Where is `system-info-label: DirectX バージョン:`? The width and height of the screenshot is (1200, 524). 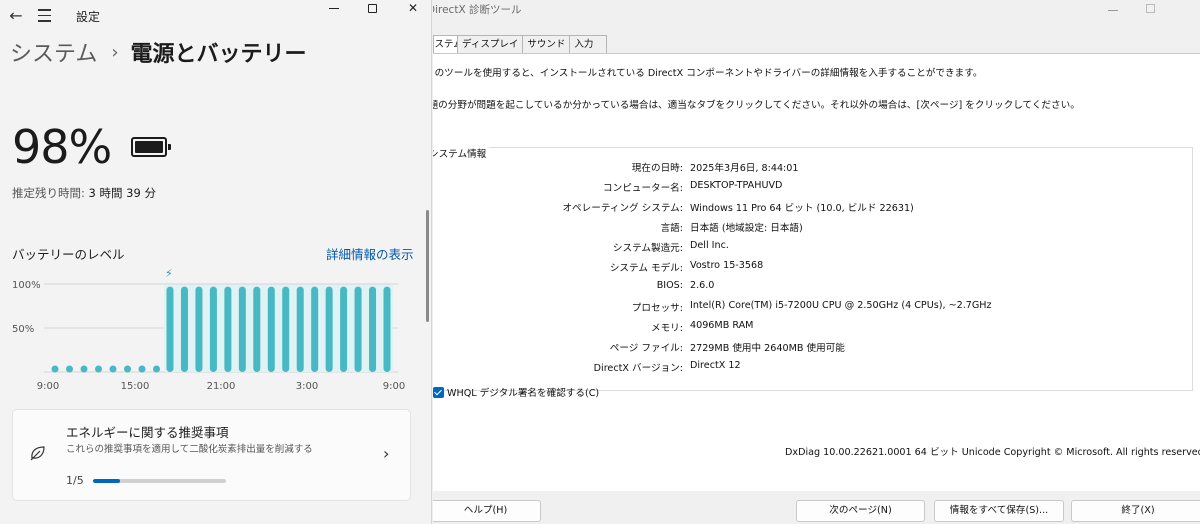
system-info-label: DirectX バージョン: is located at coordinates (638, 368).